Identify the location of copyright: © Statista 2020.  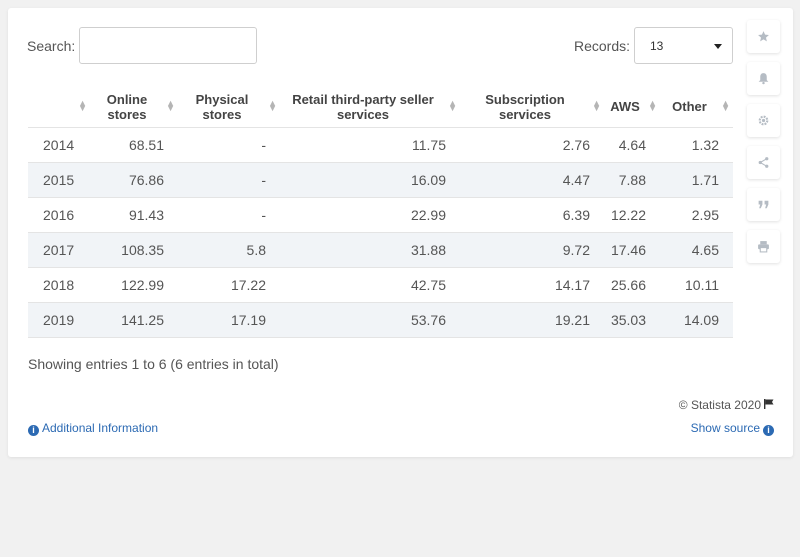
(726, 405).